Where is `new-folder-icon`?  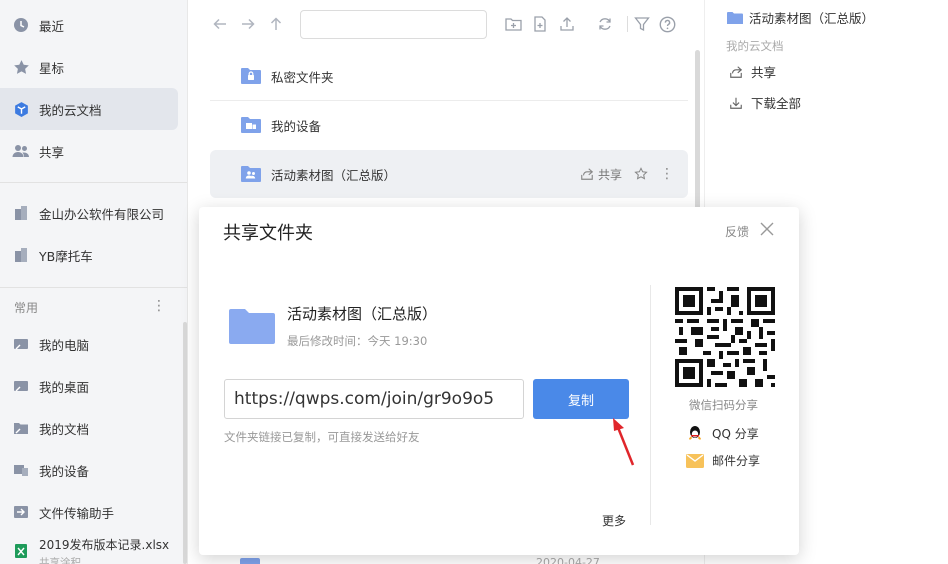
new-folder-icon is located at coordinates (513, 24).